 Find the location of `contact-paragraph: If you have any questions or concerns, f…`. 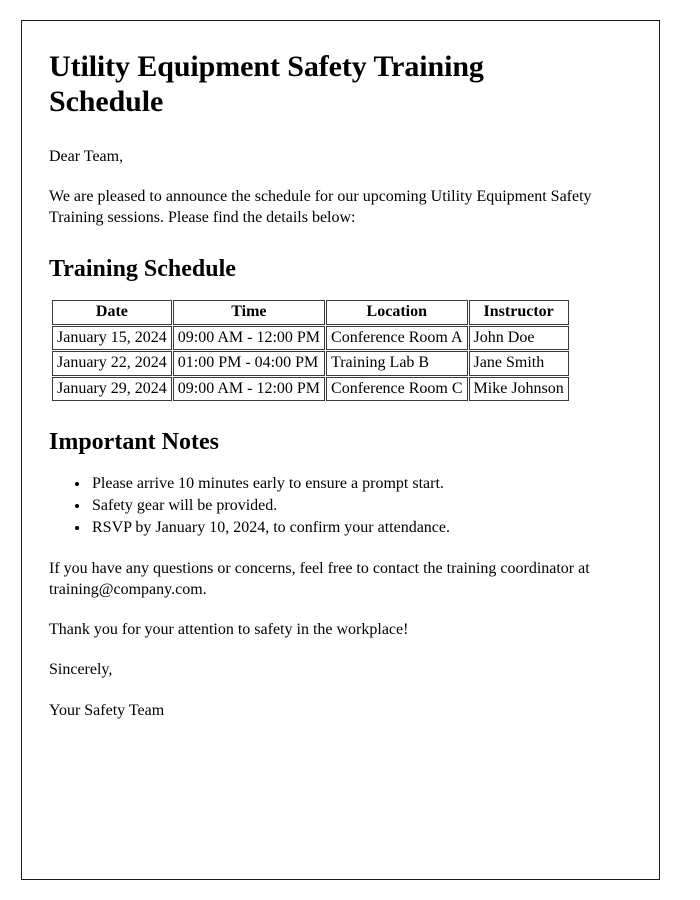

contact-paragraph: If you have any questions or concerns, f… is located at coordinates (319, 578).